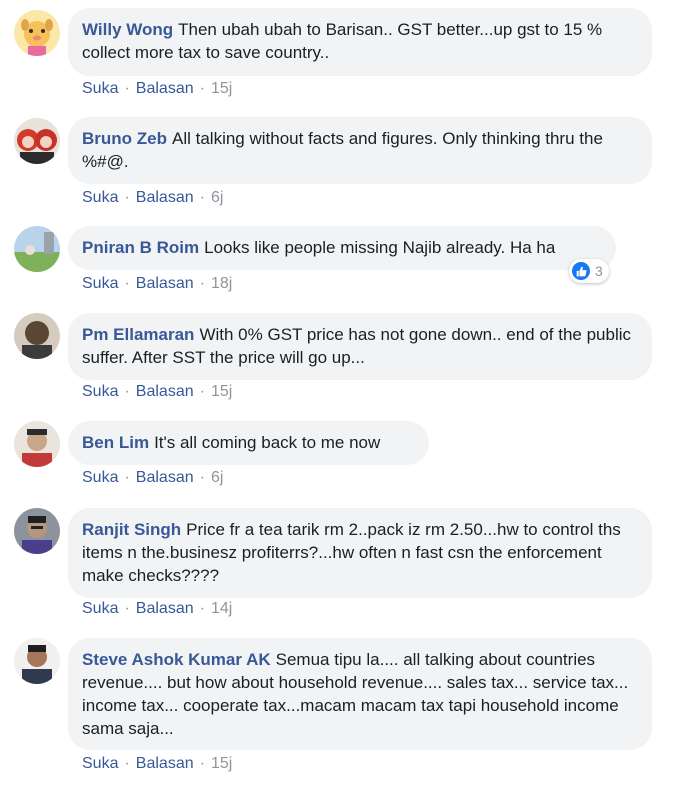 The height and width of the screenshot is (788, 700). Describe the element at coordinates (581, 271) in the screenshot. I see `thumbs-up-icon` at that location.